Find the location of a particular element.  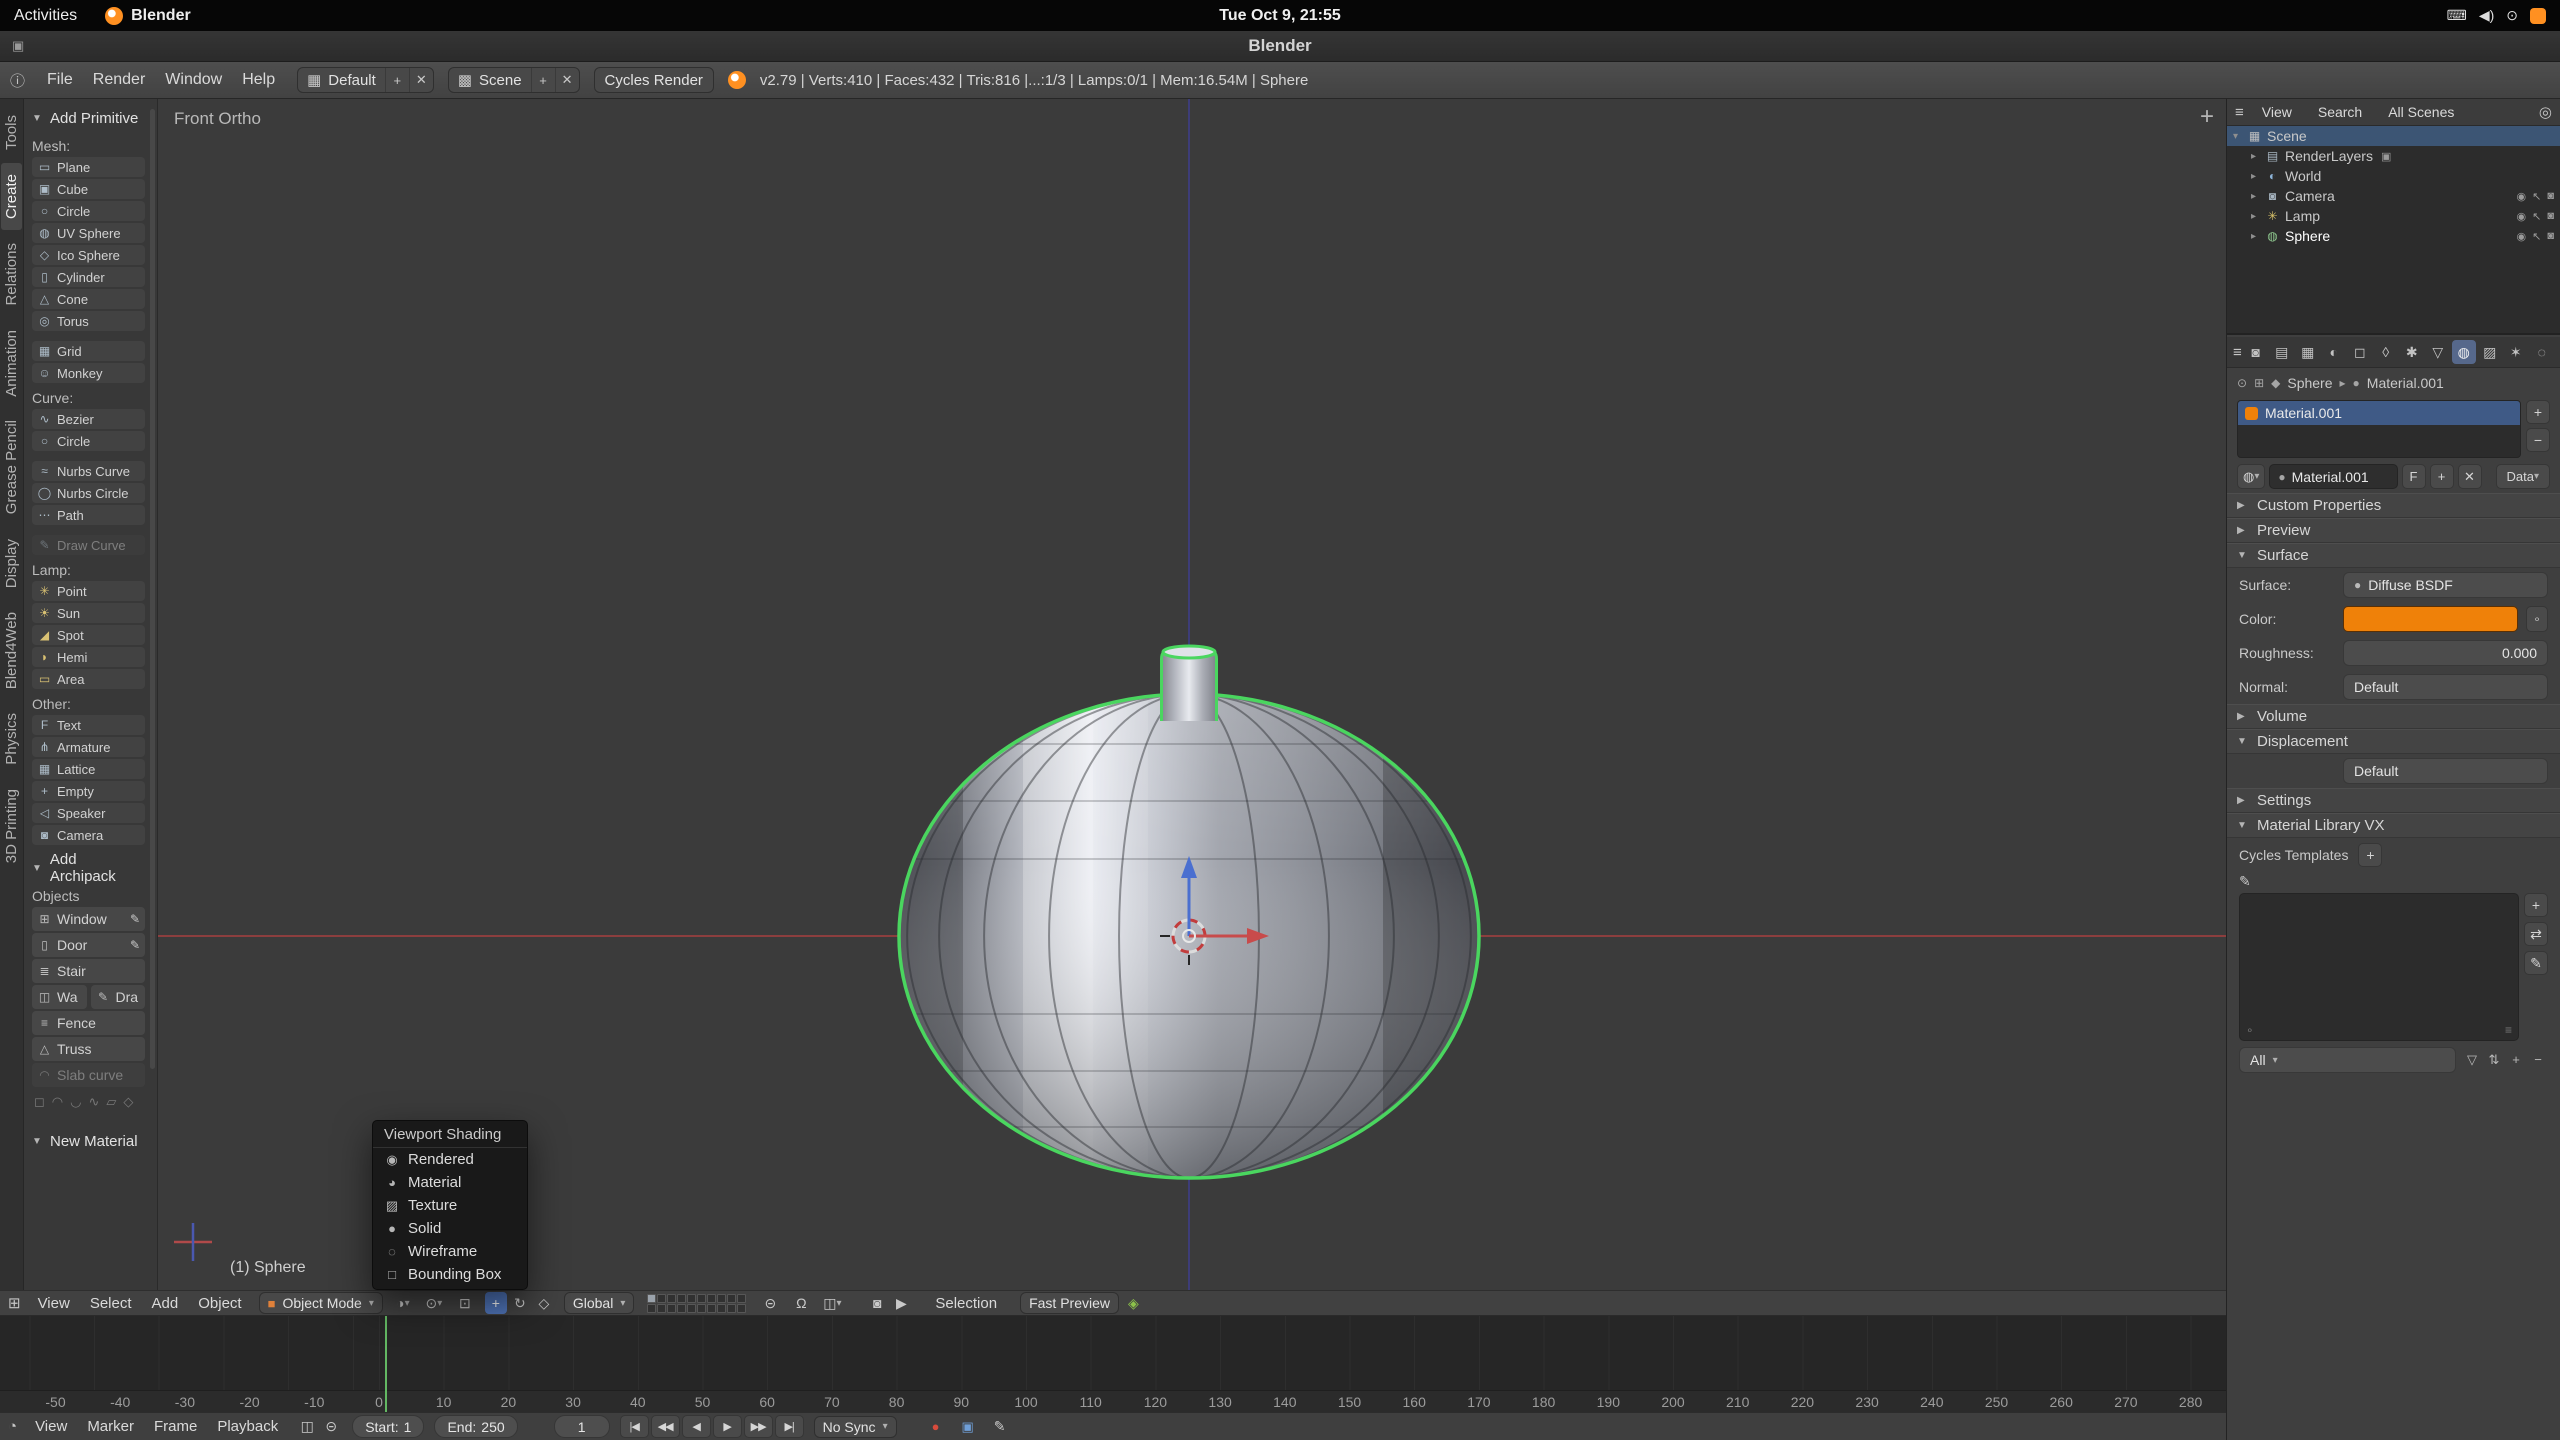

displacement-panel-header: ▼ Displacement is located at coordinates (2393, 741).